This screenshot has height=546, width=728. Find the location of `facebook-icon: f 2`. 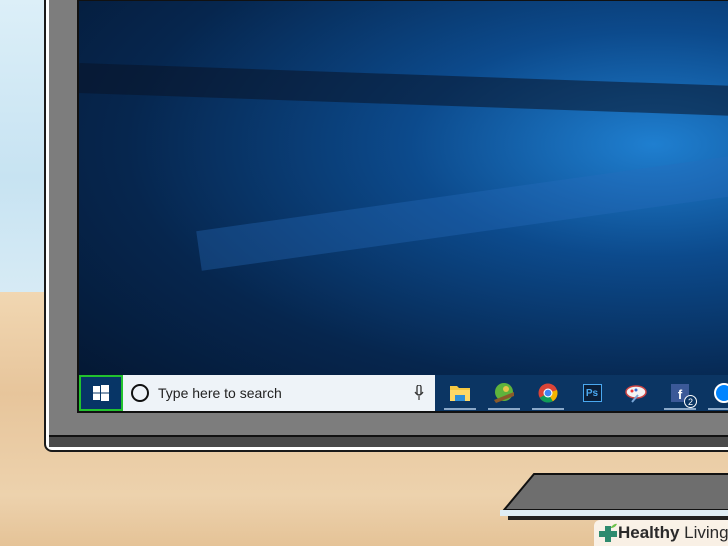

facebook-icon: f 2 is located at coordinates (684, 396).